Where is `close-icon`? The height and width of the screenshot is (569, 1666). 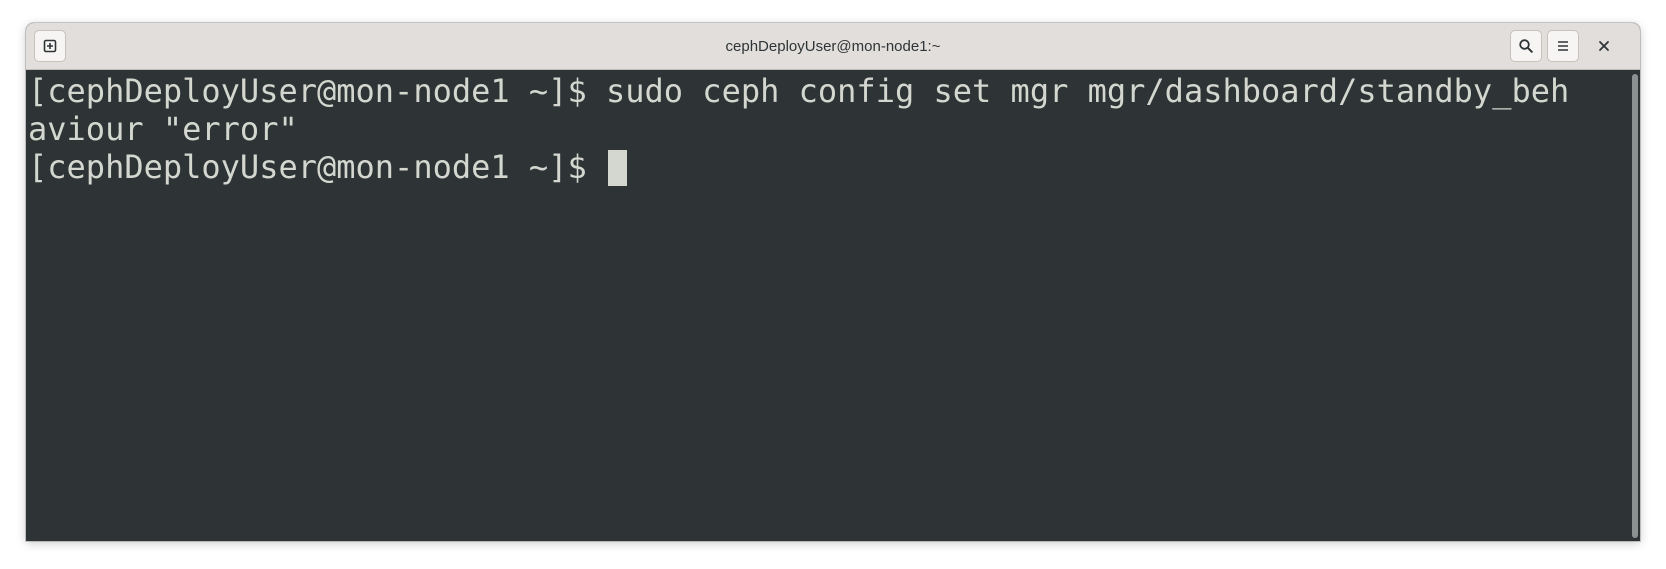 close-icon is located at coordinates (1604, 46).